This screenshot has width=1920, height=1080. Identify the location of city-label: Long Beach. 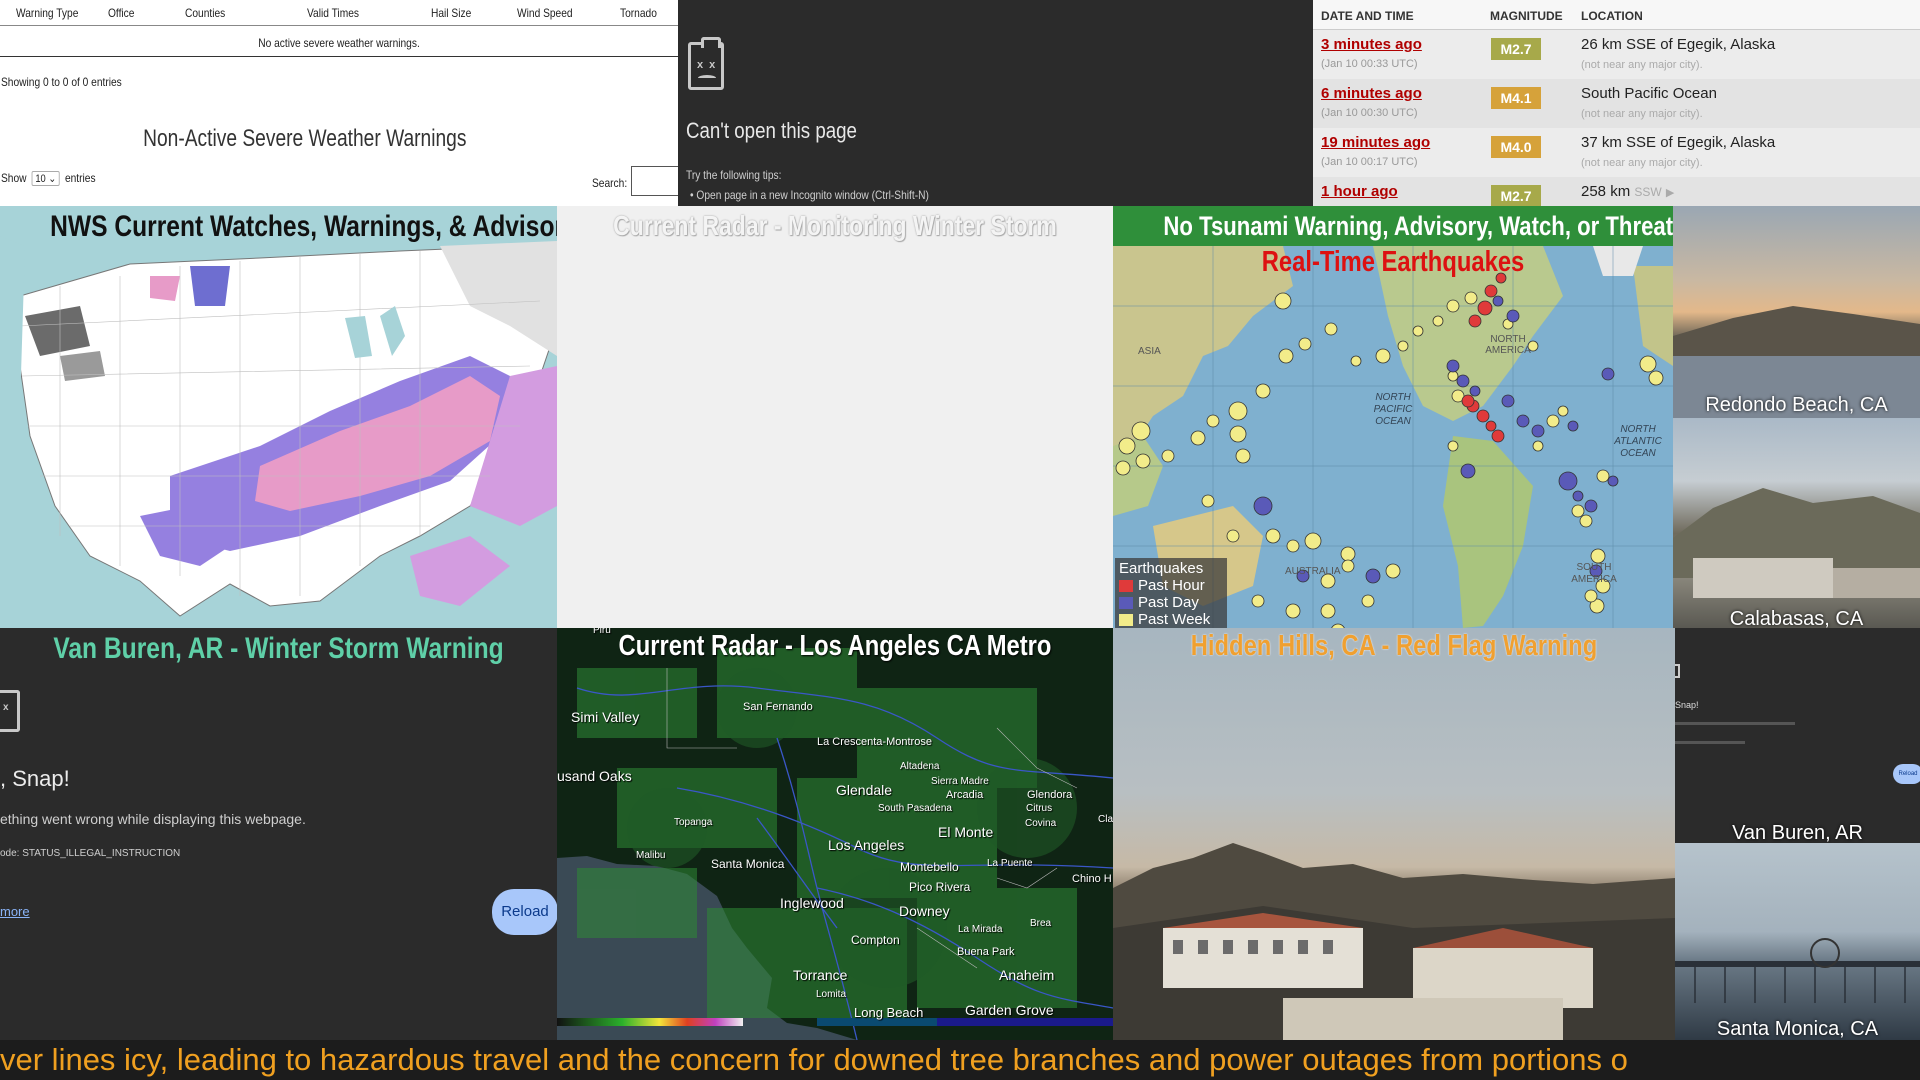
(889, 1012).